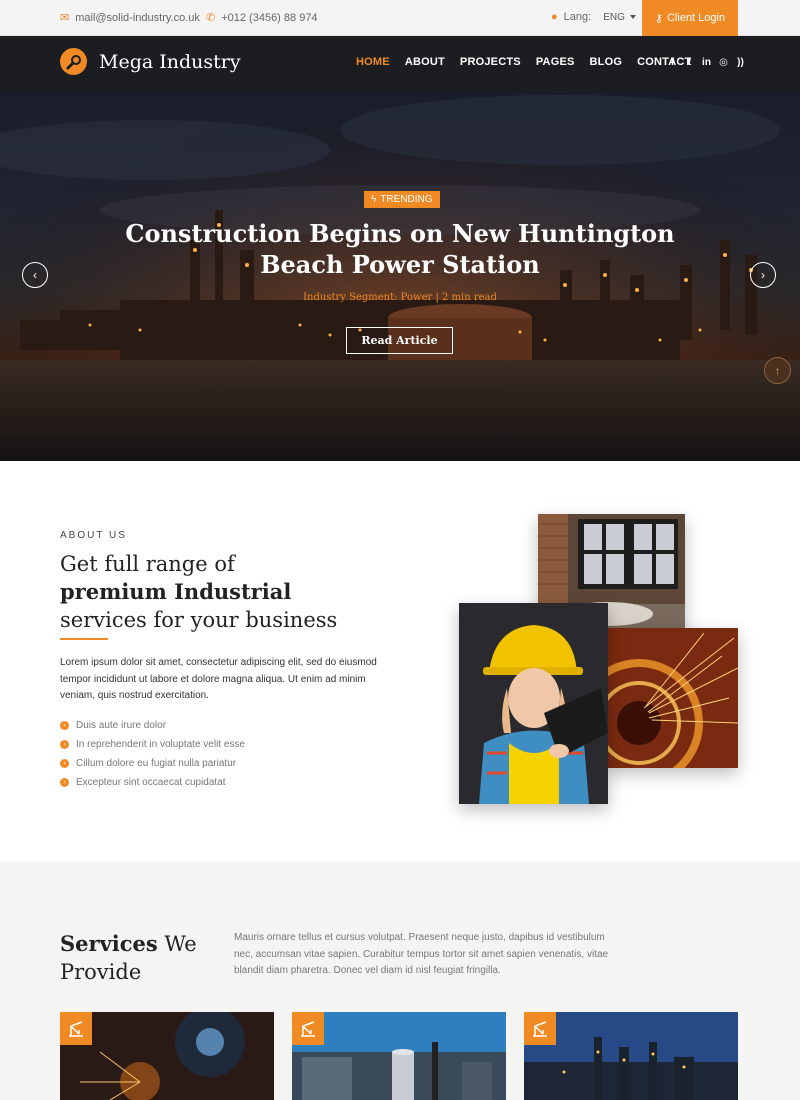 The image size is (800, 1100). Describe the element at coordinates (658, 18) in the screenshot. I see `key-icon: ⚷` at that location.